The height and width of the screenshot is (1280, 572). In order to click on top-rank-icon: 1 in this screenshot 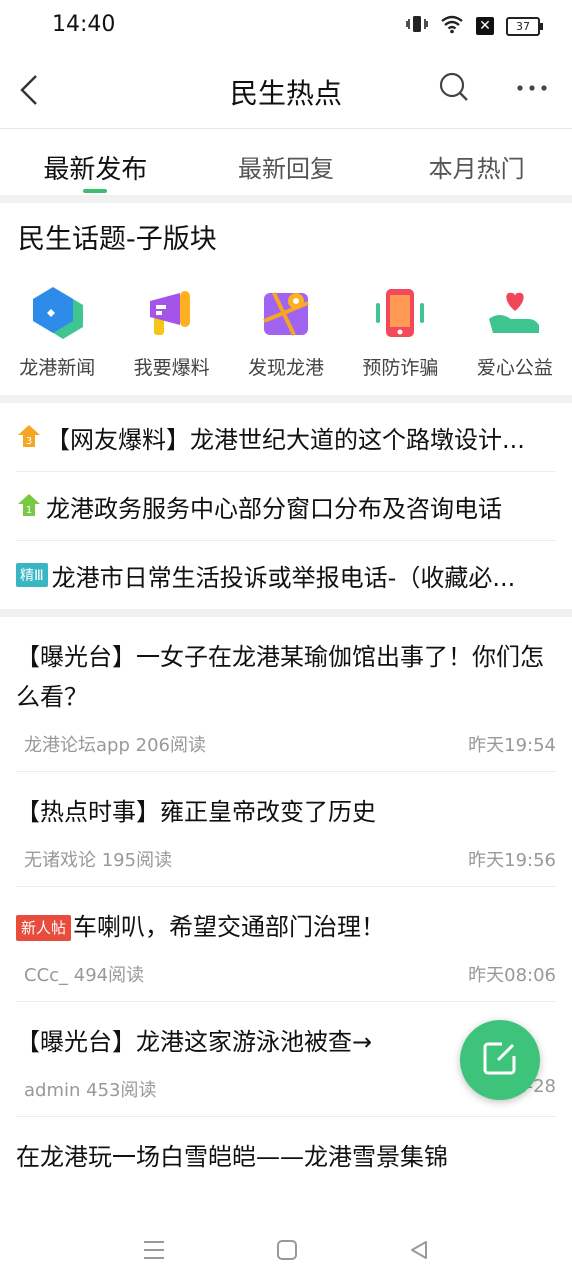, I will do `click(29, 506)`.